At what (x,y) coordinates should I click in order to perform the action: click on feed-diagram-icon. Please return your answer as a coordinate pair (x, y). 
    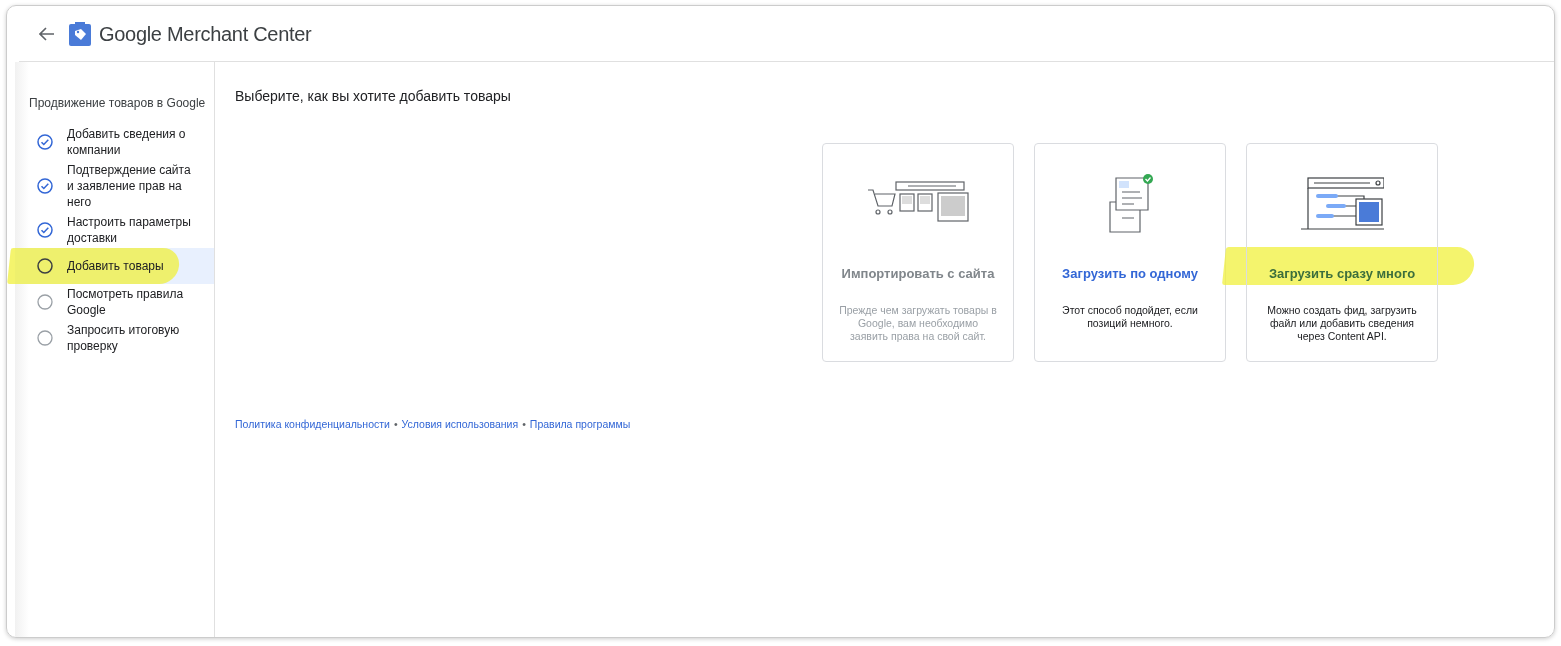
    Looking at the image, I should click on (1342, 204).